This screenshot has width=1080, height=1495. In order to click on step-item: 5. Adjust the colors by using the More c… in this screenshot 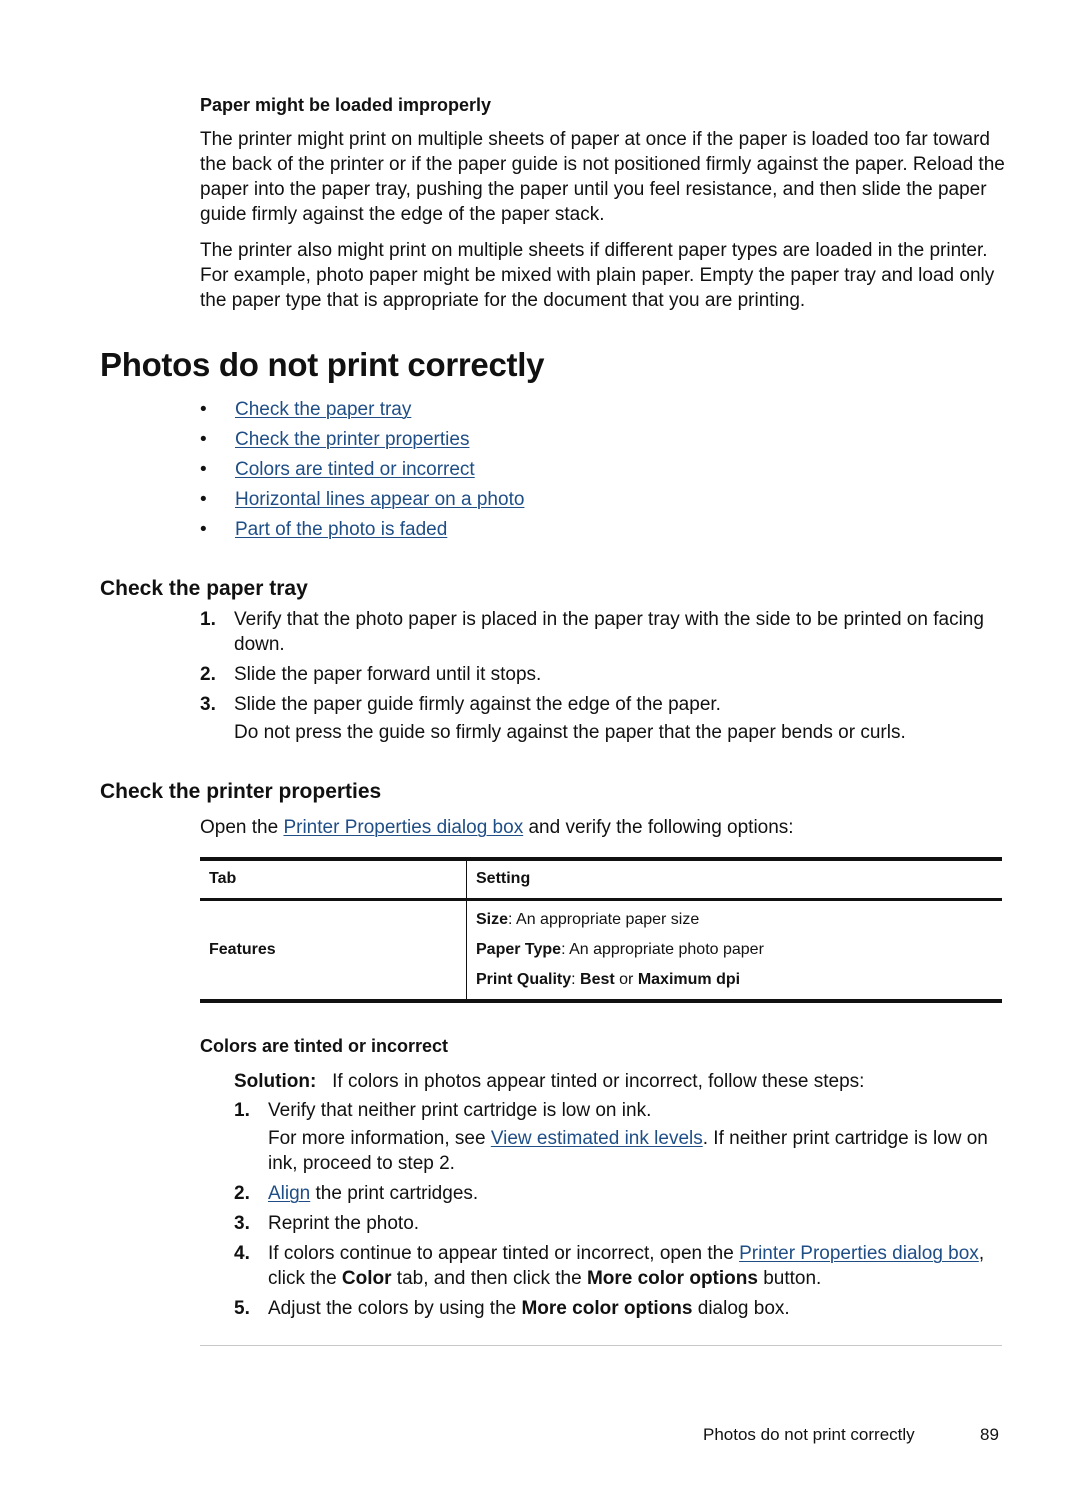, I will do `click(620, 1308)`.